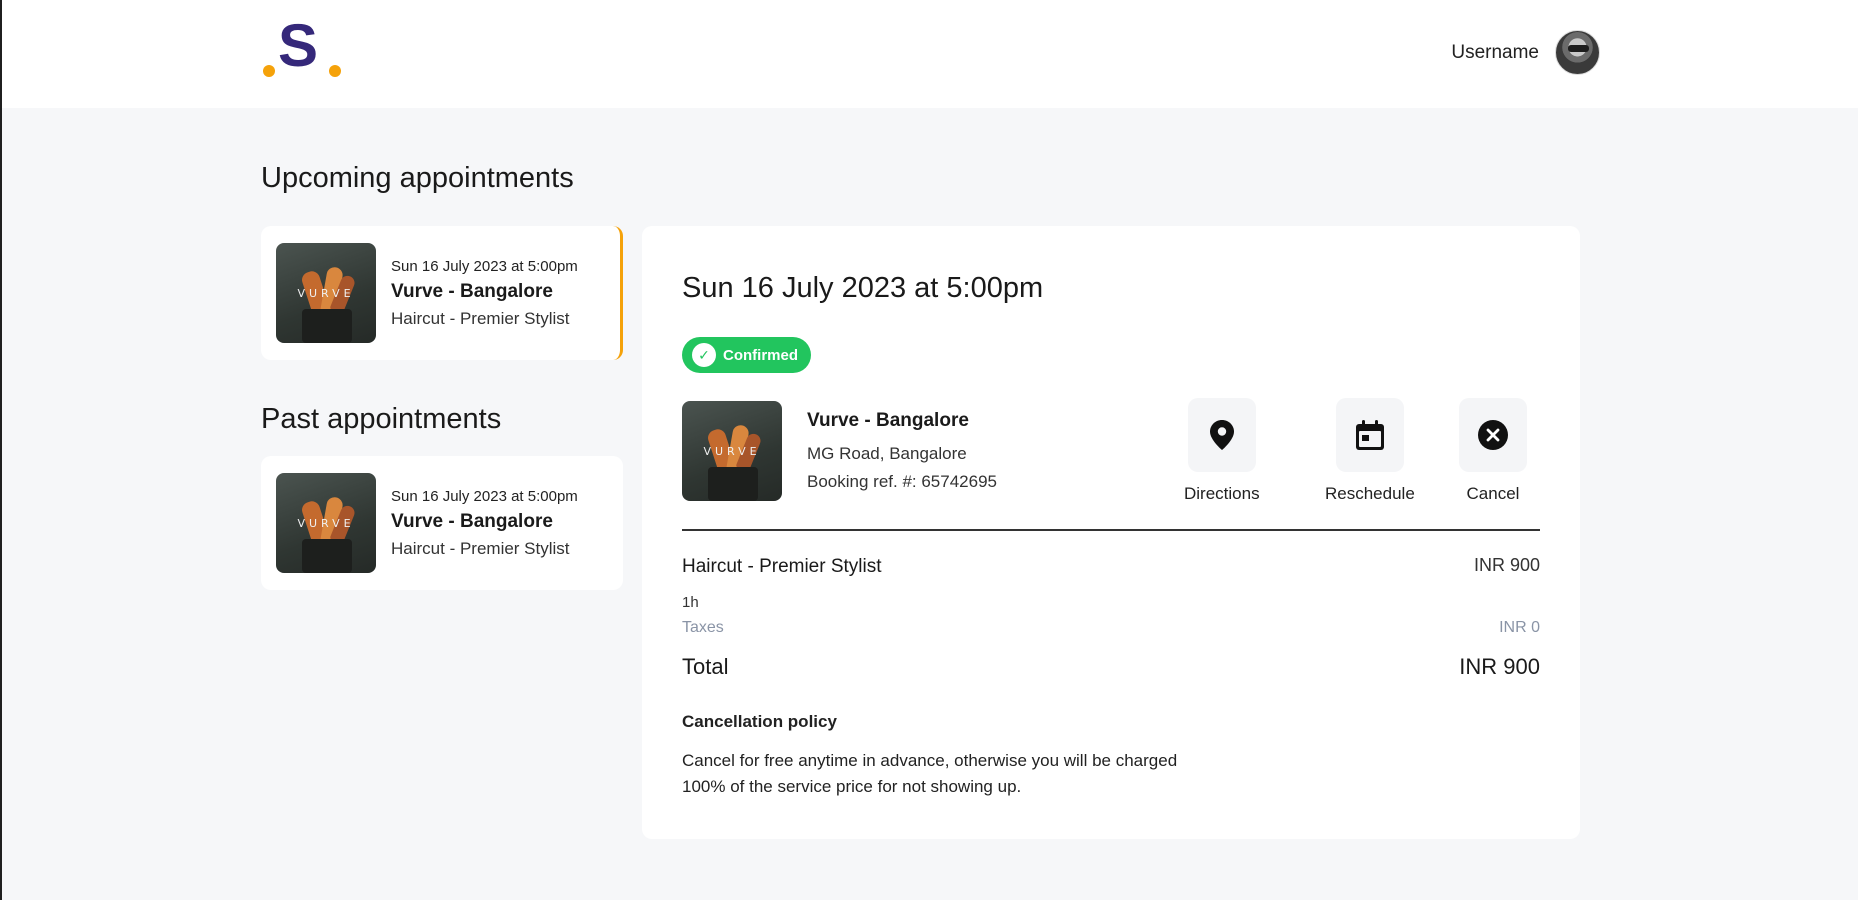  Describe the element at coordinates (1493, 493) in the screenshot. I see `cancel-label: Cancel` at that location.